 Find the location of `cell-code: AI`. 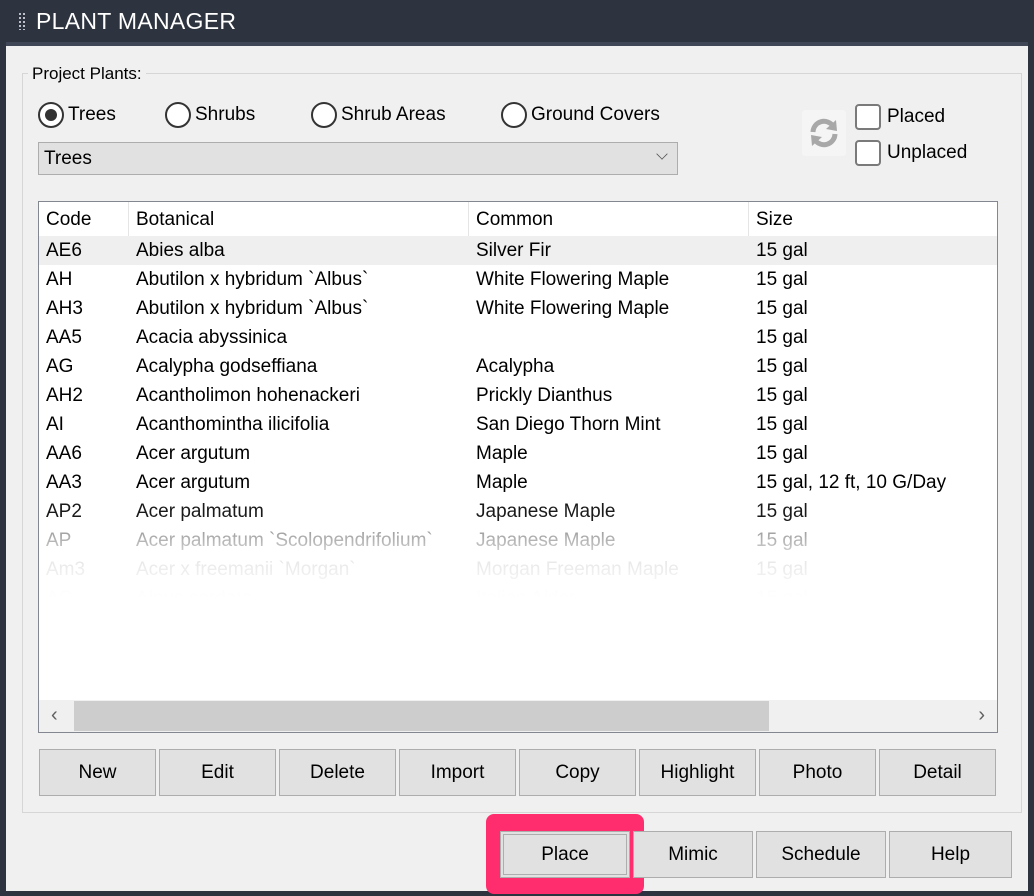

cell-code: AI is located at coordinates (55, 424).